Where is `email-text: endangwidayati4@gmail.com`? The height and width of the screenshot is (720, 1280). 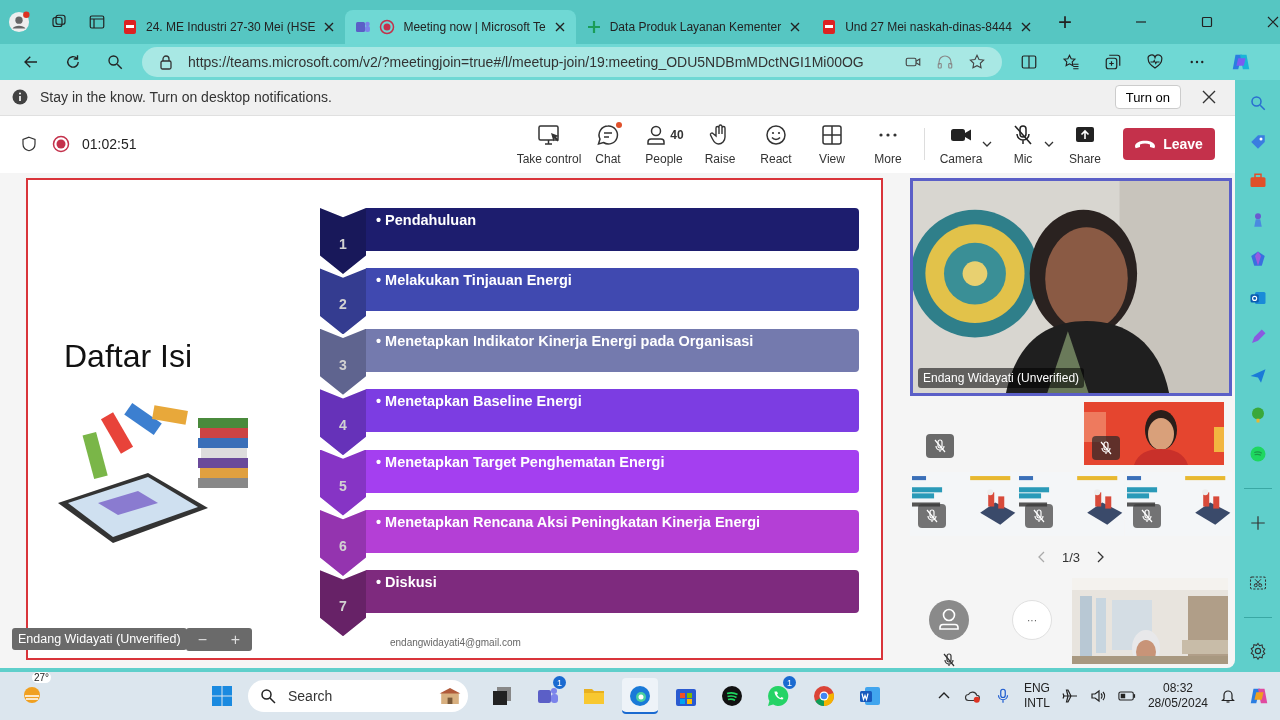
email-text: endangwidayati4@gmail.com is located at coordinates (456, 642).